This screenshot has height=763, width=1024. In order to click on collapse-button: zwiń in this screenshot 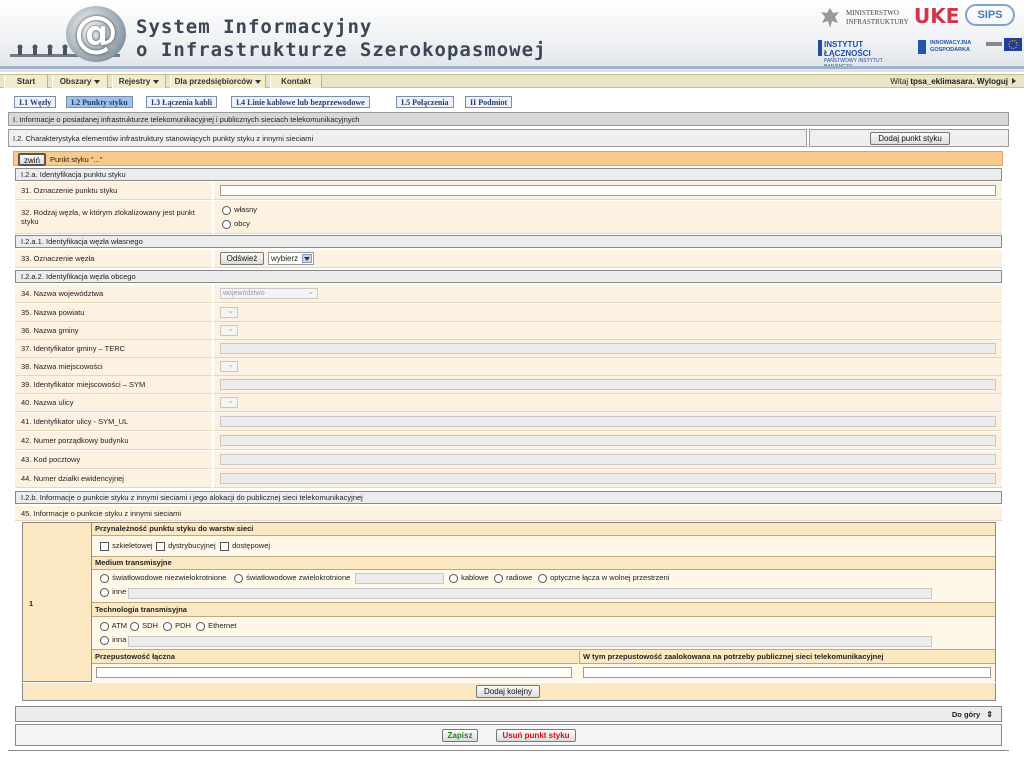, I will do `click(32, 159)`.